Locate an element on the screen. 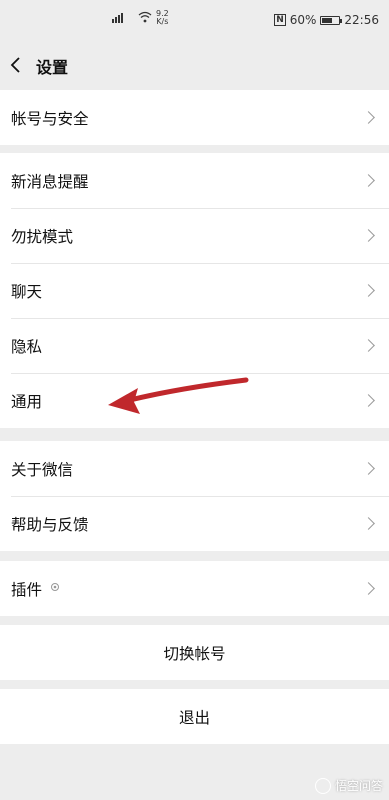 The height and width of the screenshot is (800, 389). switch-account-button: 切换帐号 is located at coordinates (194, 652).